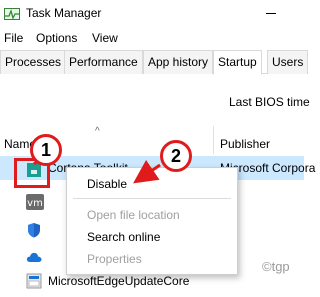 This screenshot has height=297, width=320. Describe the element at coordinates (123, 237) in the screenshot. I see `context-menu-search-online: Search online` at that location.